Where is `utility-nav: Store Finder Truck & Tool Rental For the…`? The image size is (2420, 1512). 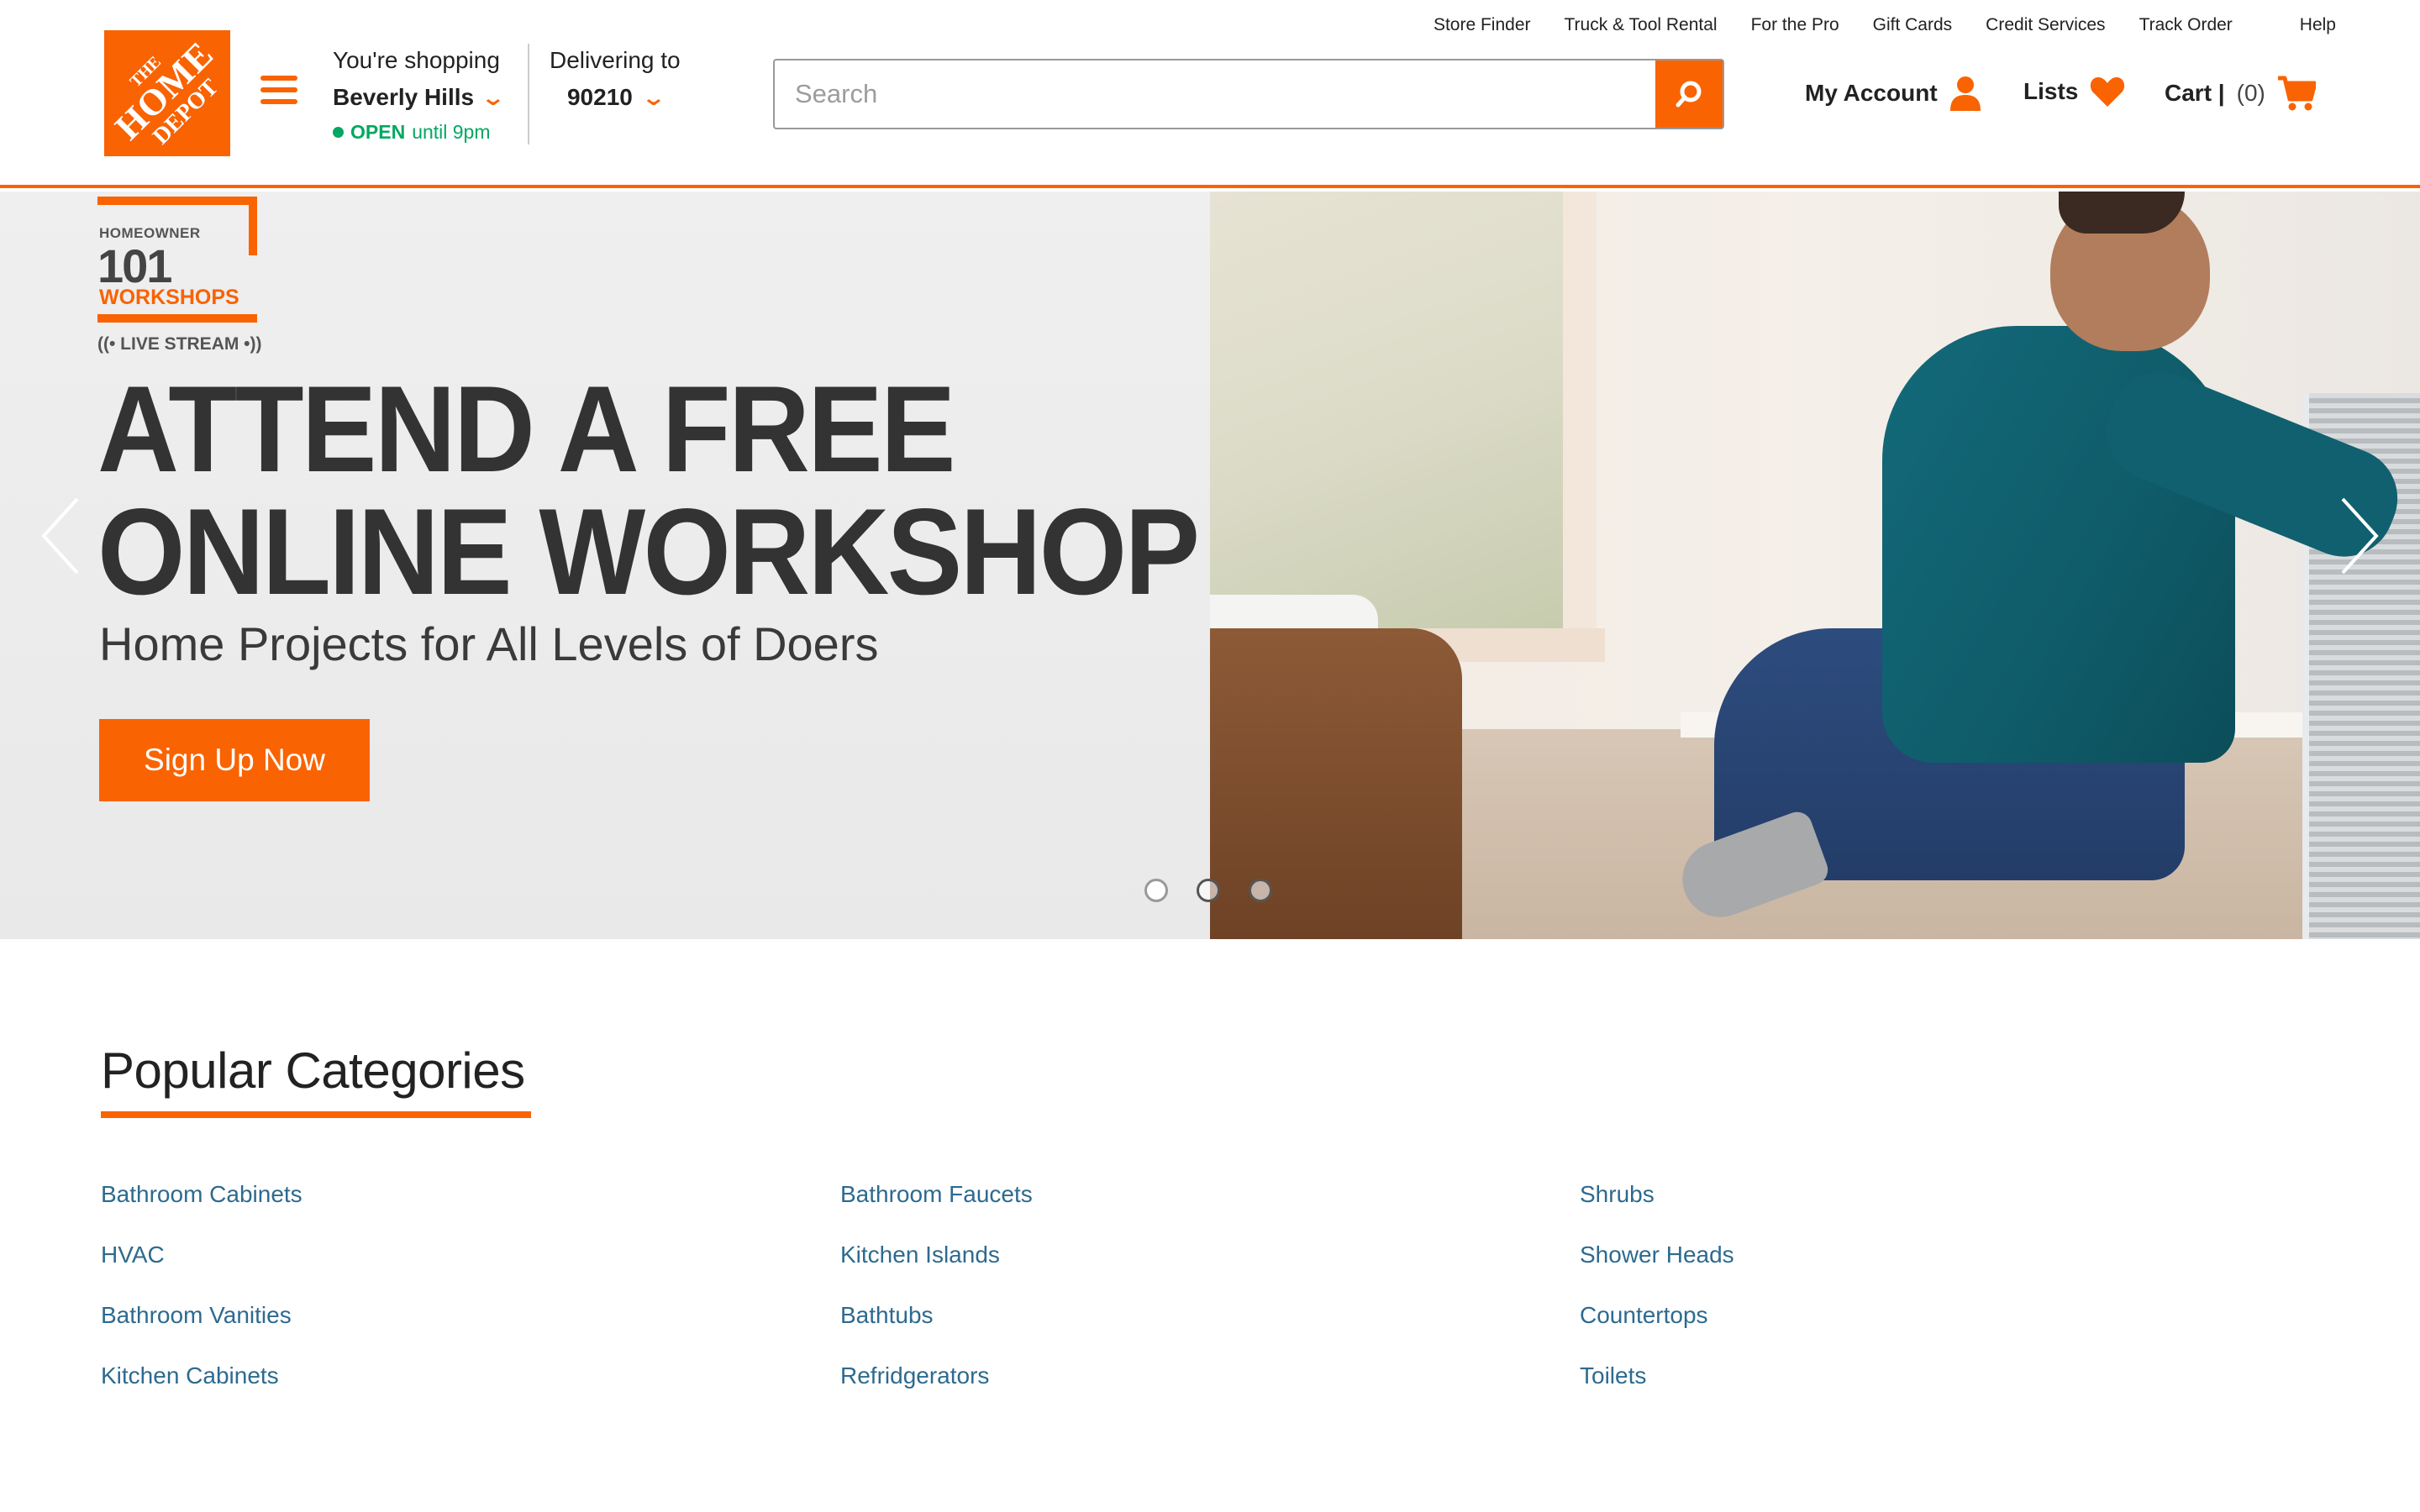
utility-nav: Store Finder Truck & Tool Rental For the… is located at coordinates (1885, 25).